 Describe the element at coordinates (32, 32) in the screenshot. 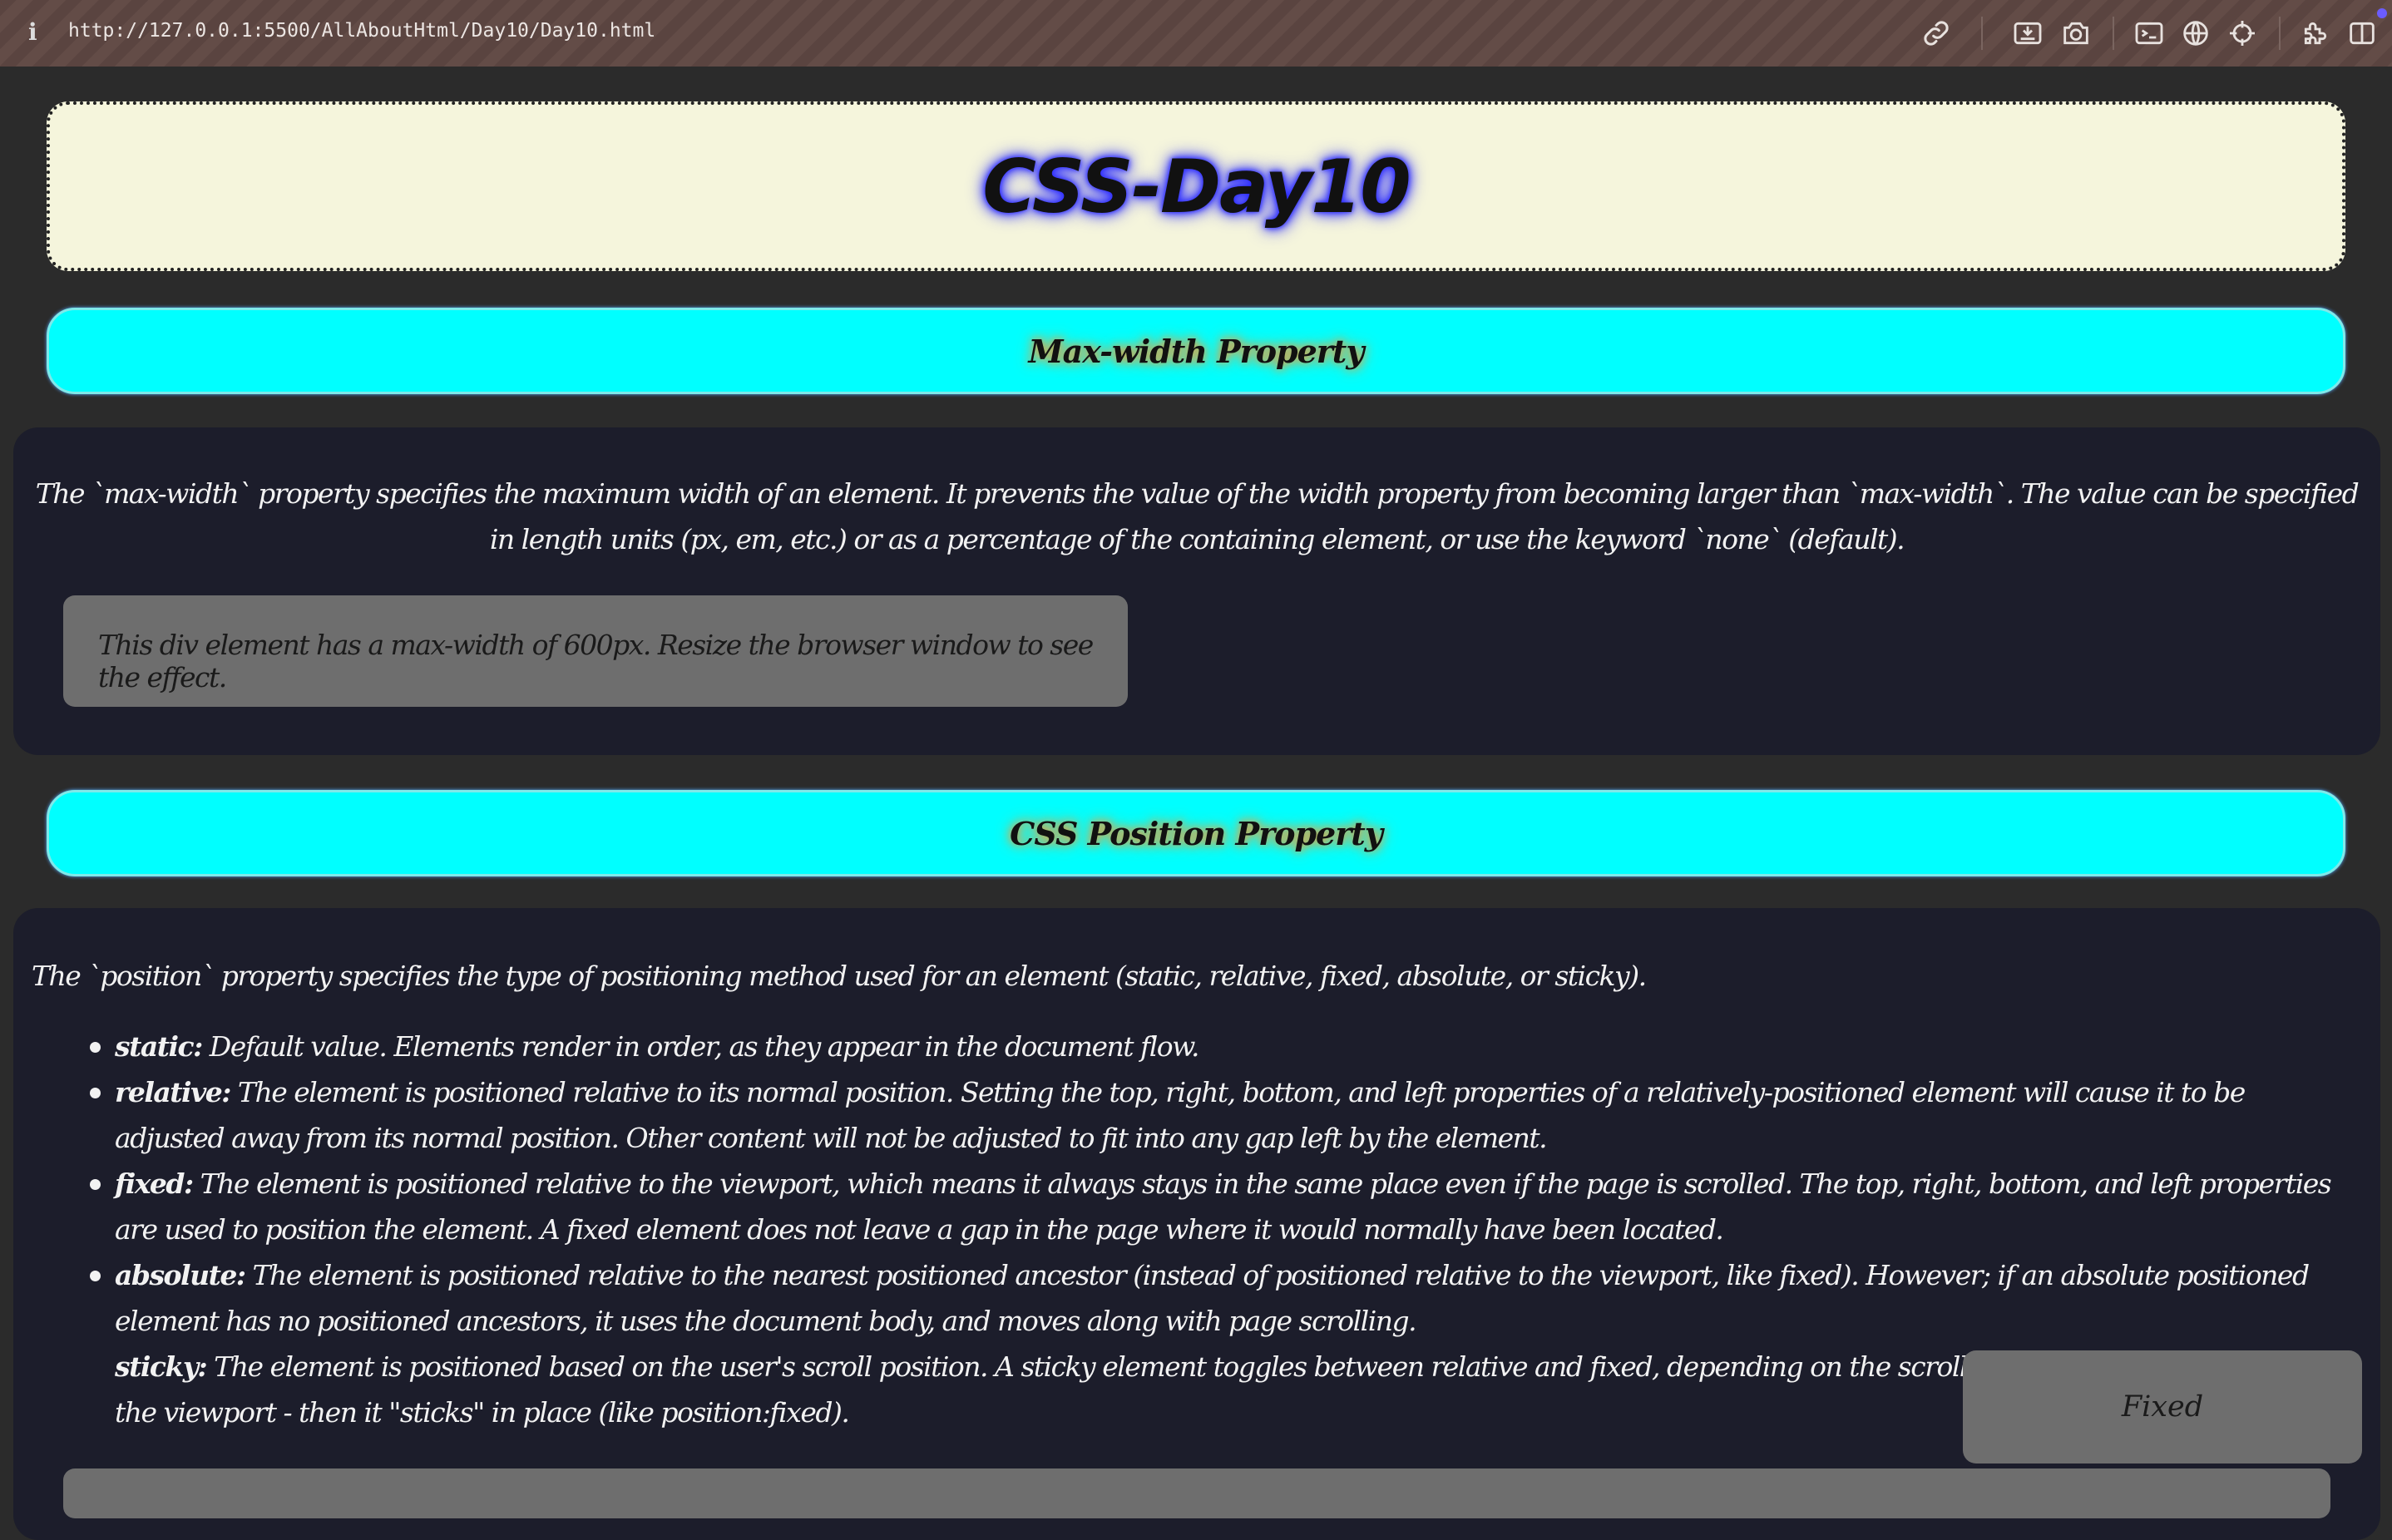

I see `info-icon: i` at that location.